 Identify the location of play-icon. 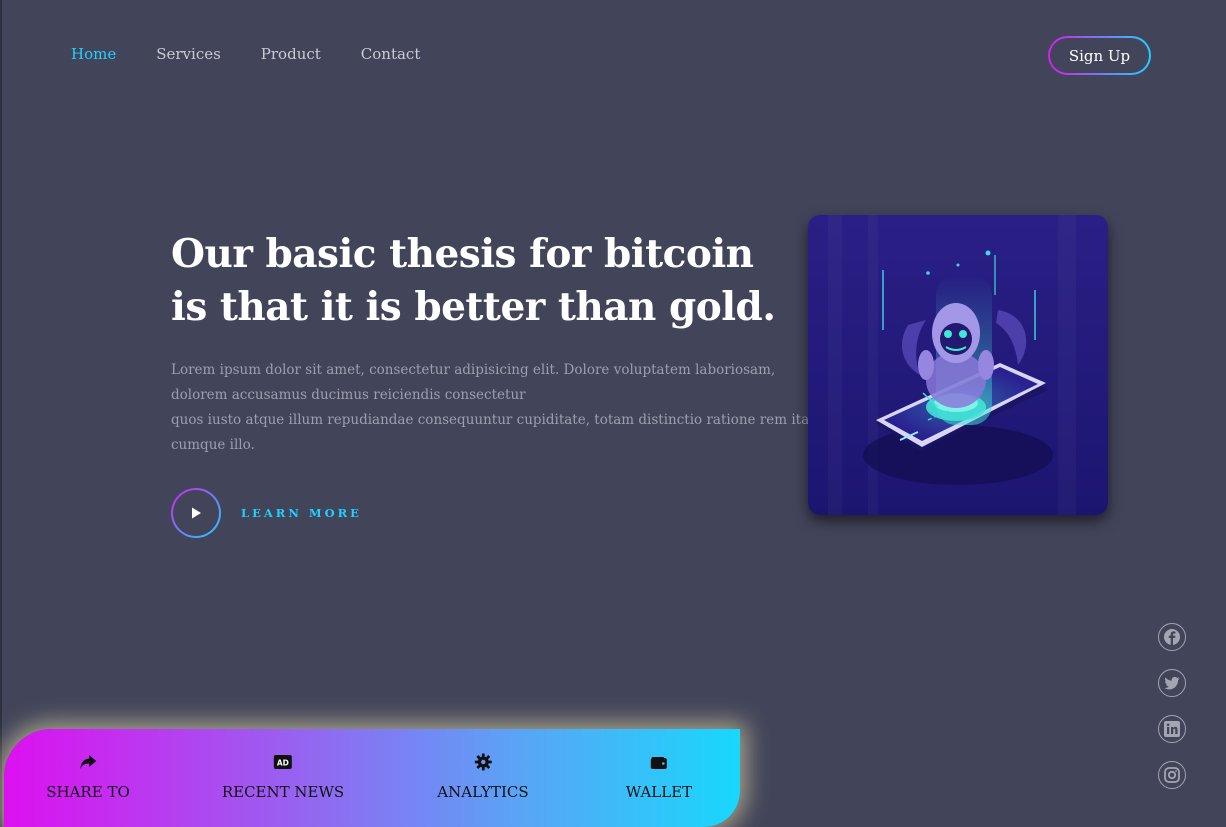
(196, 513).